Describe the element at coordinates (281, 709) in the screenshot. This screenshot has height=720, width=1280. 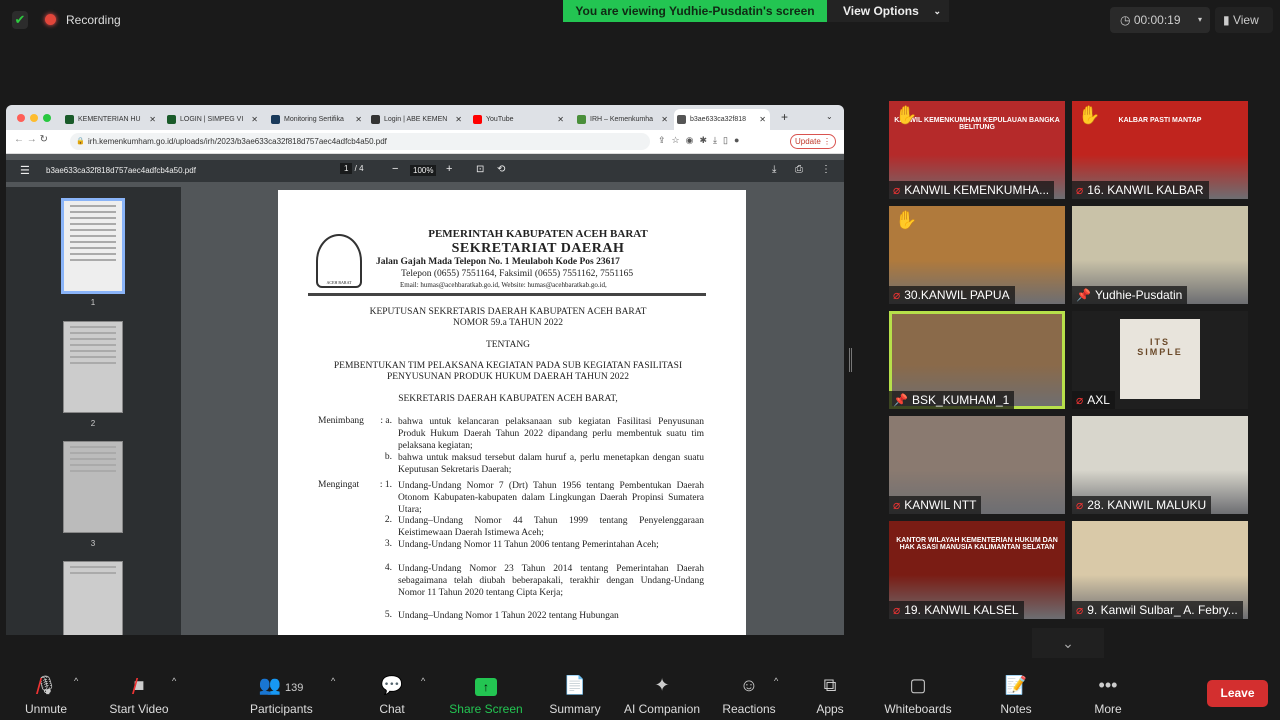
I see `participants-label: Participants` at that location.